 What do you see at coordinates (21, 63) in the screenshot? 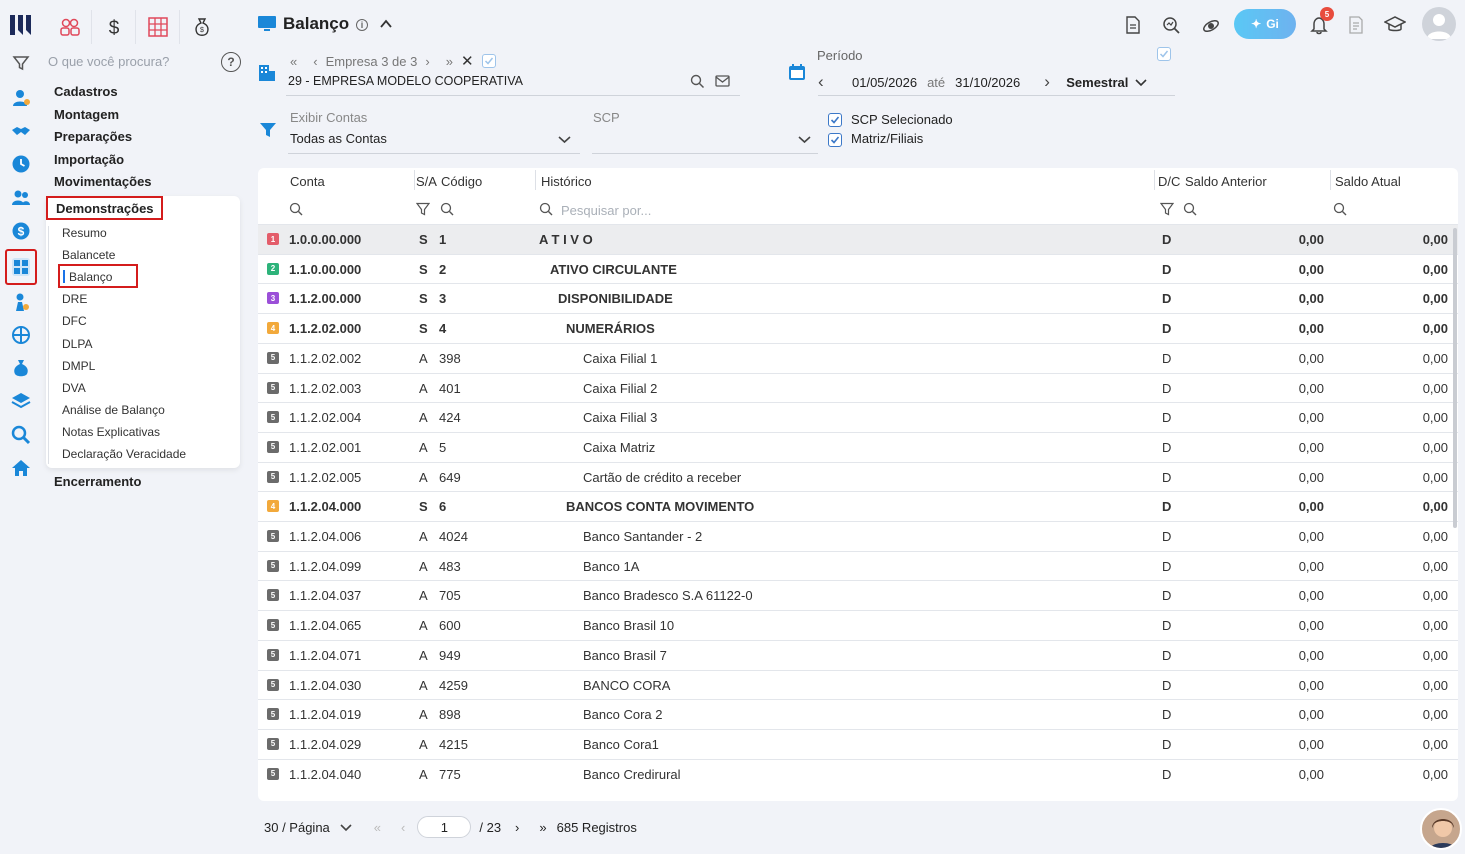
I see `filter-icon` at bounding box center [21, 63].